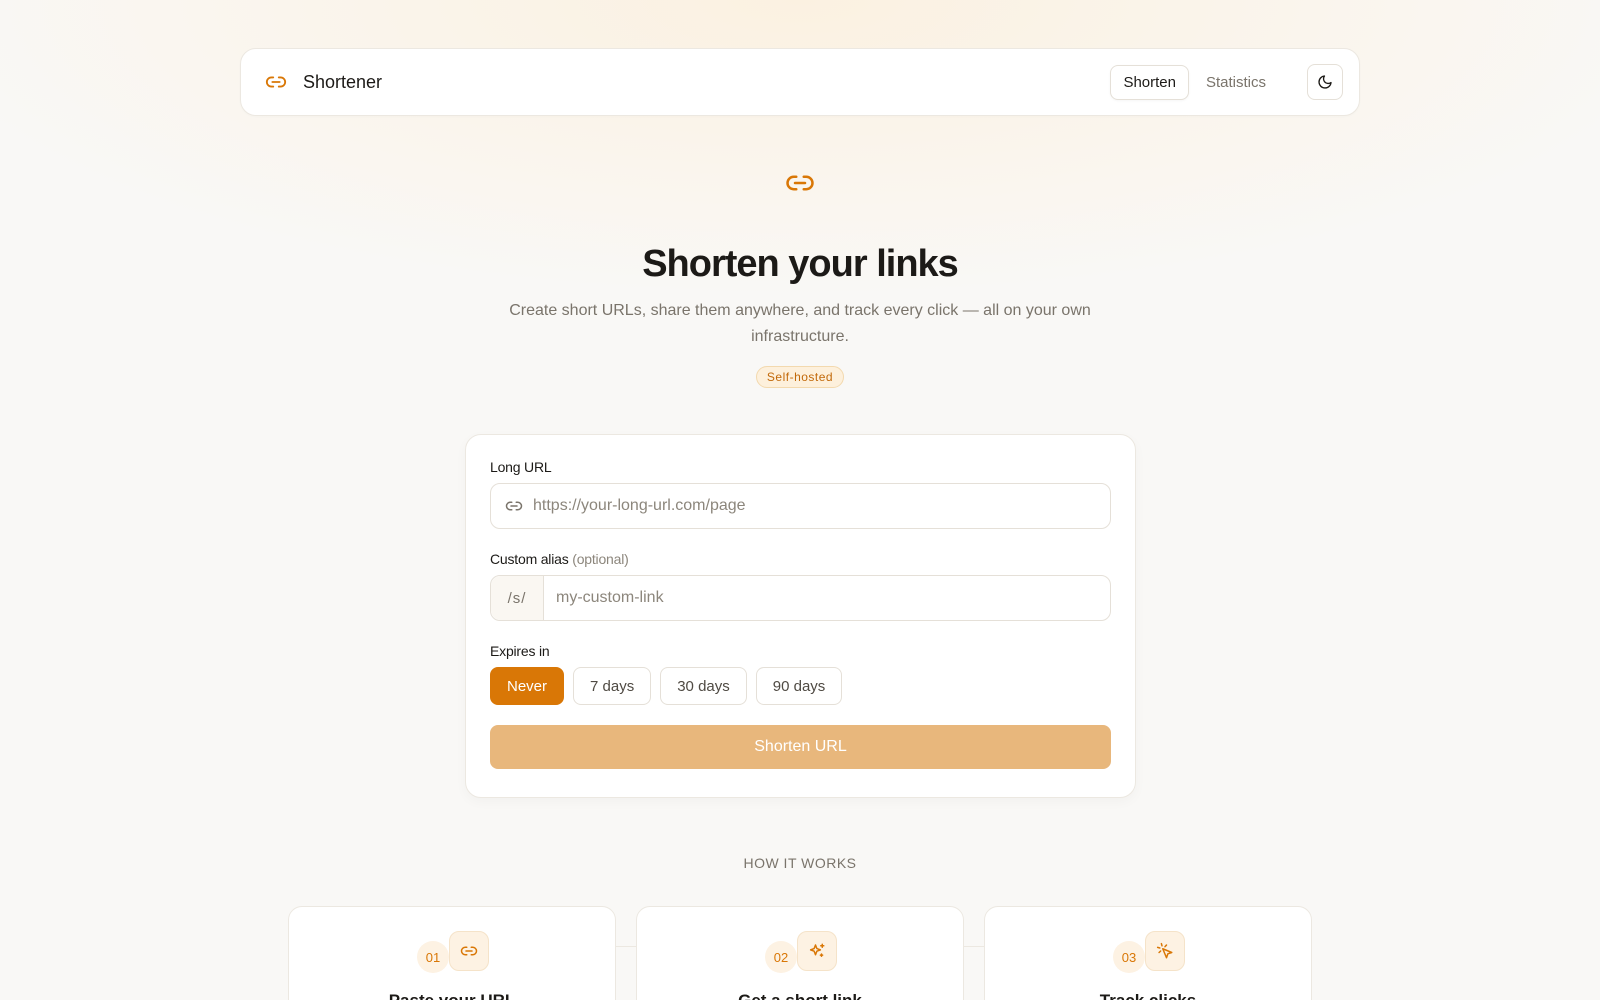  I want to click on long-url-input-wrapper, so click(800, 506).